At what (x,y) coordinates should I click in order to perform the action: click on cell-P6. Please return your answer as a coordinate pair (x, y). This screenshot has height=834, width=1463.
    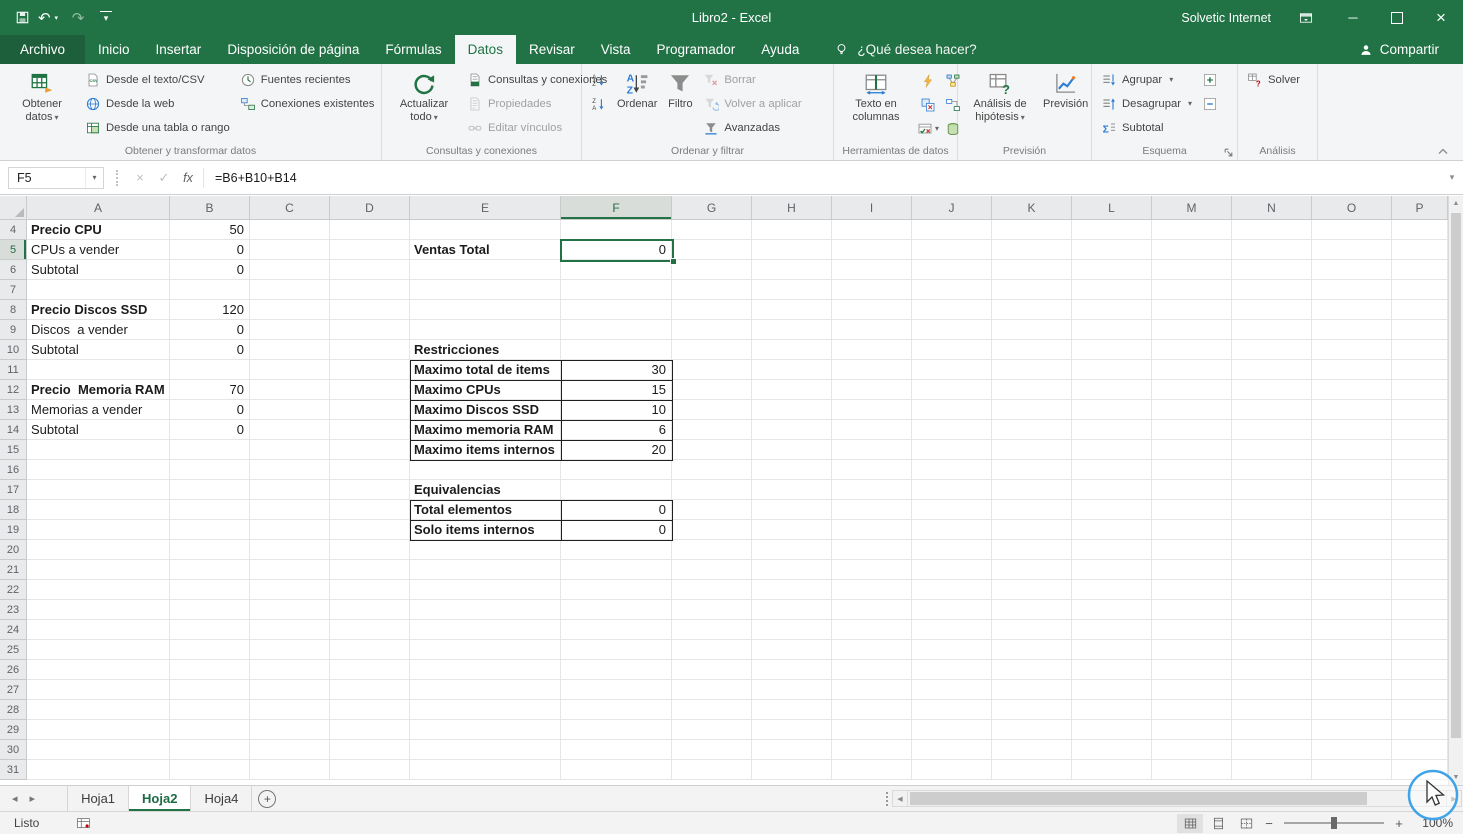
    Looking at the image, I should click on (1420, 270).